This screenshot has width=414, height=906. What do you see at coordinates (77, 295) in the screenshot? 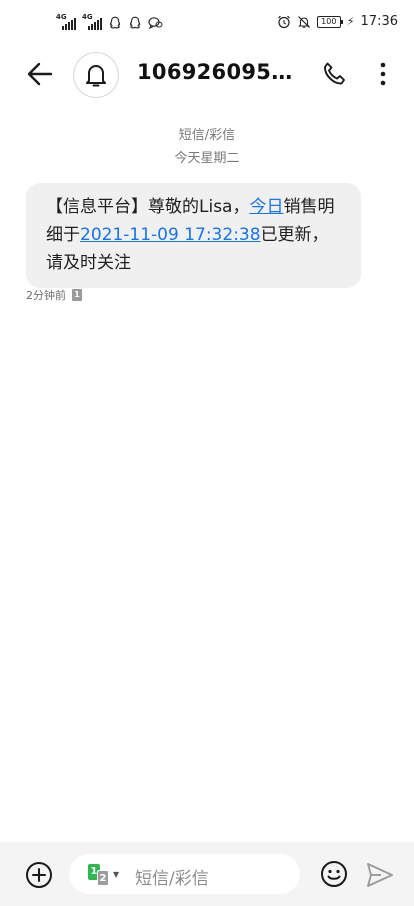
I see `sim-card-icon: 1` at bounding box center [77, 295].